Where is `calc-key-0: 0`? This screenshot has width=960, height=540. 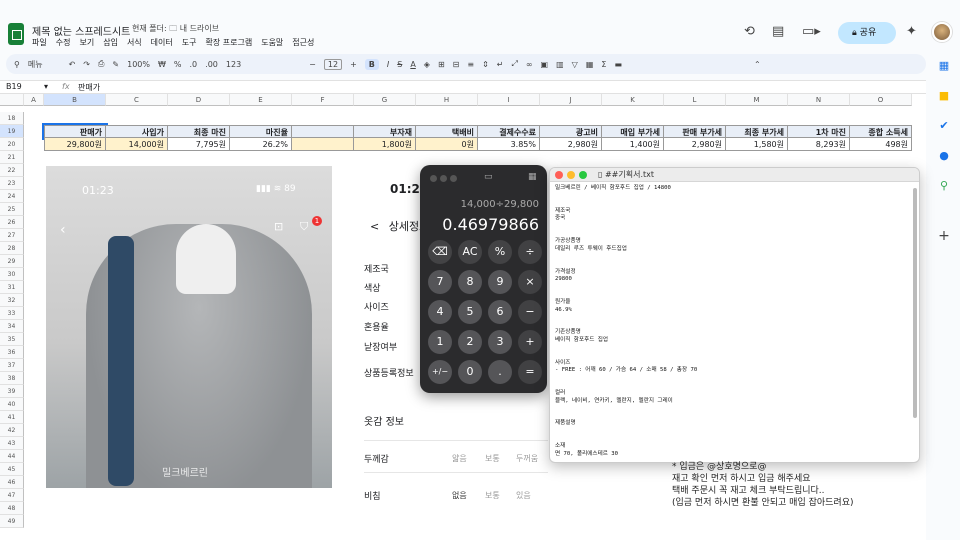 calc-key-0: 0 is located at coordinates (470, 372).